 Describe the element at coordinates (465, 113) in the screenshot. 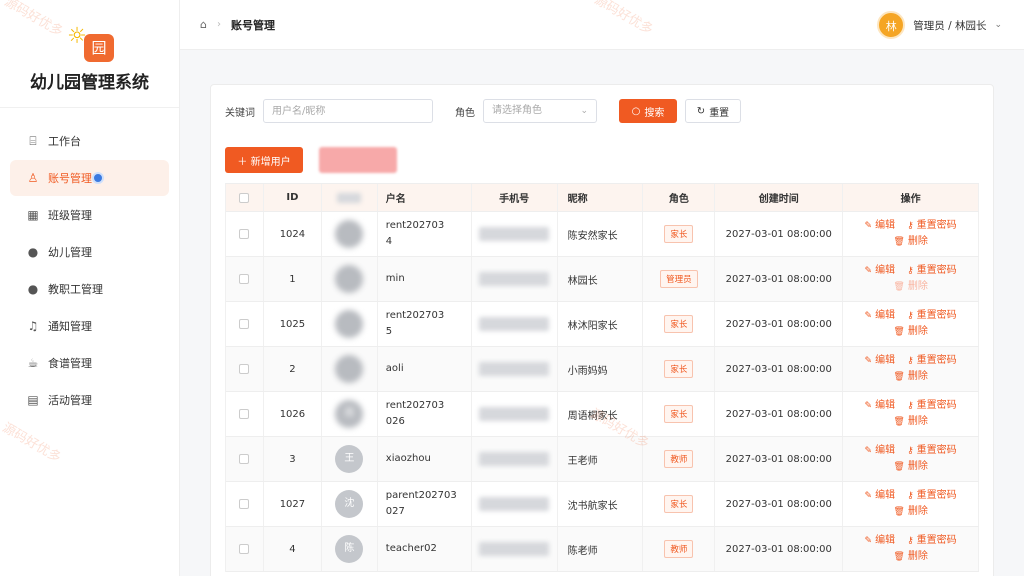

I see `role-label: 角色` at that location.